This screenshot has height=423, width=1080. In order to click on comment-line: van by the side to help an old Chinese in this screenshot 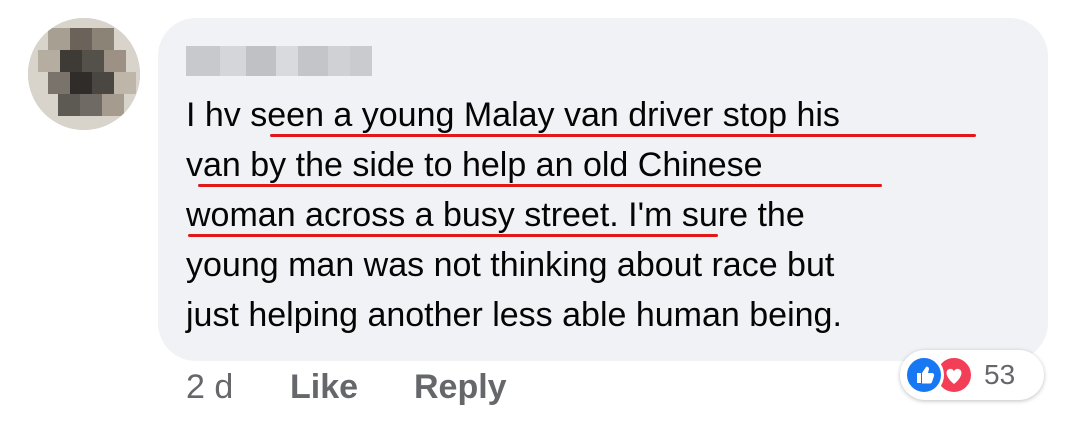, I will do `click(474, 165)`.